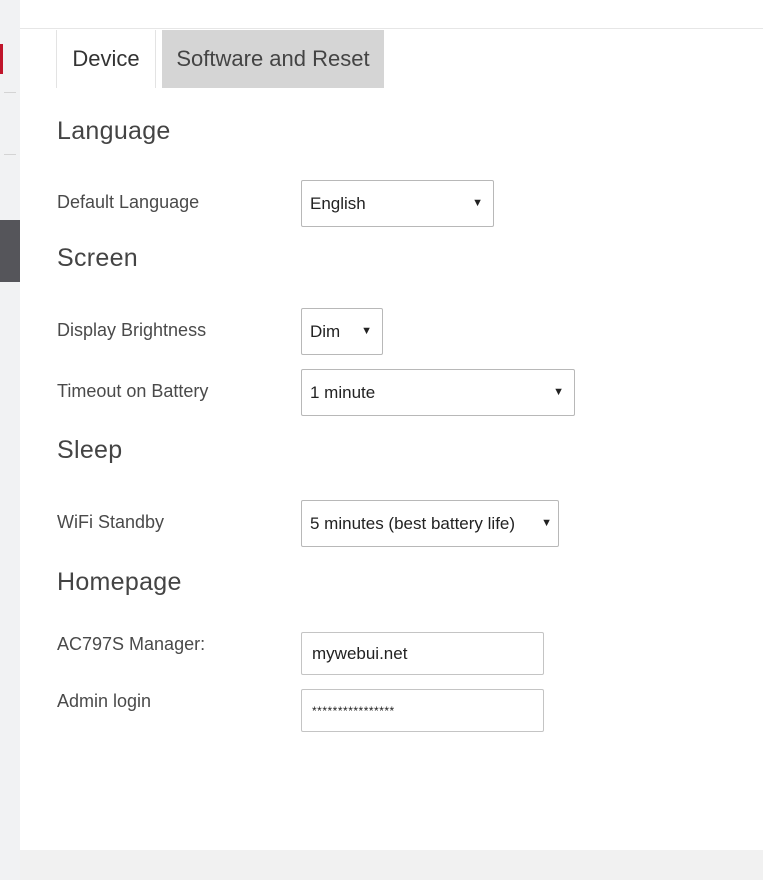 This screenshot has width=763, height=880. Describe the element at coordinates (438, 392) in the screenshot. I see `timeout-battery-select: 1 minute ▼` at that location.